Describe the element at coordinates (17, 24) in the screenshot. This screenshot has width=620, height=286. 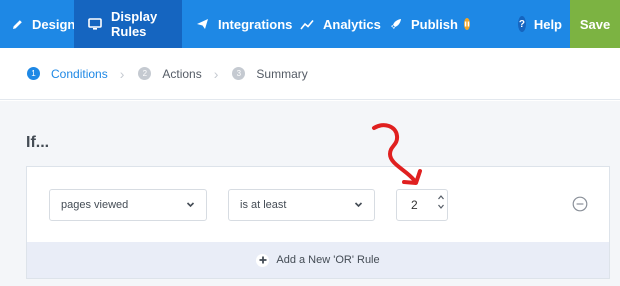
I see `pencil-icon` at that location.